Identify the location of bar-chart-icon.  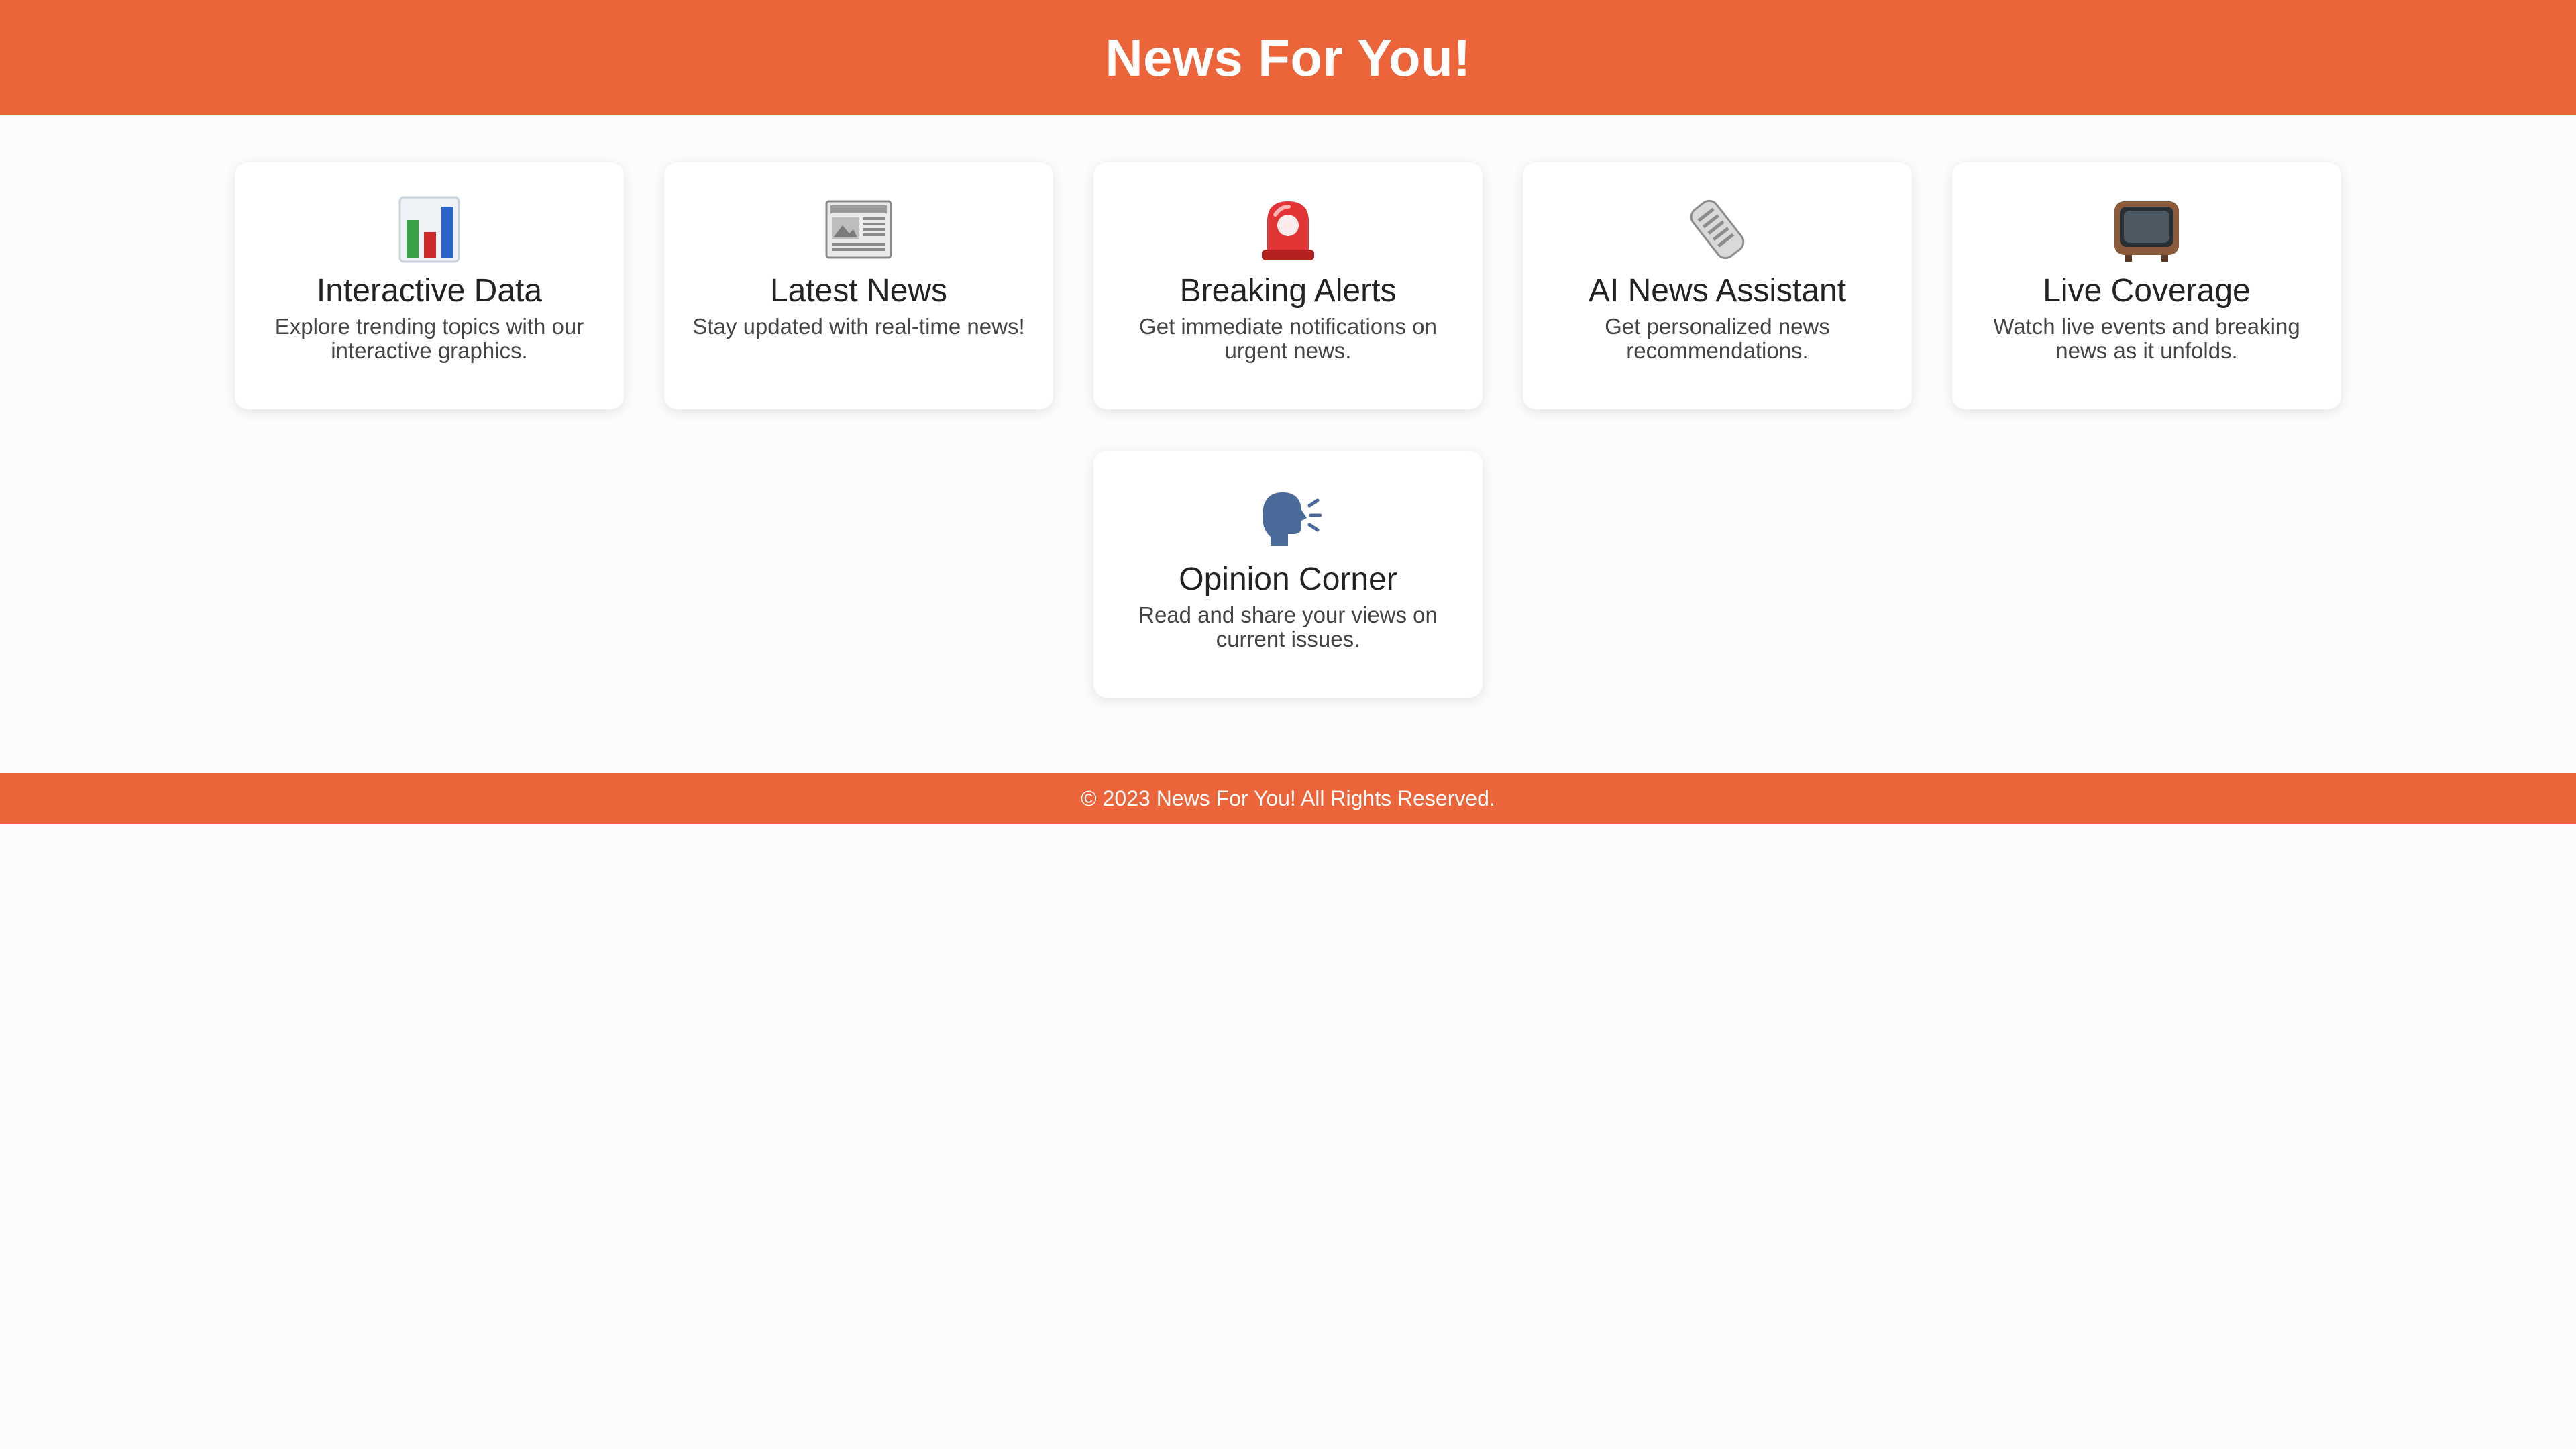
(429, 229).